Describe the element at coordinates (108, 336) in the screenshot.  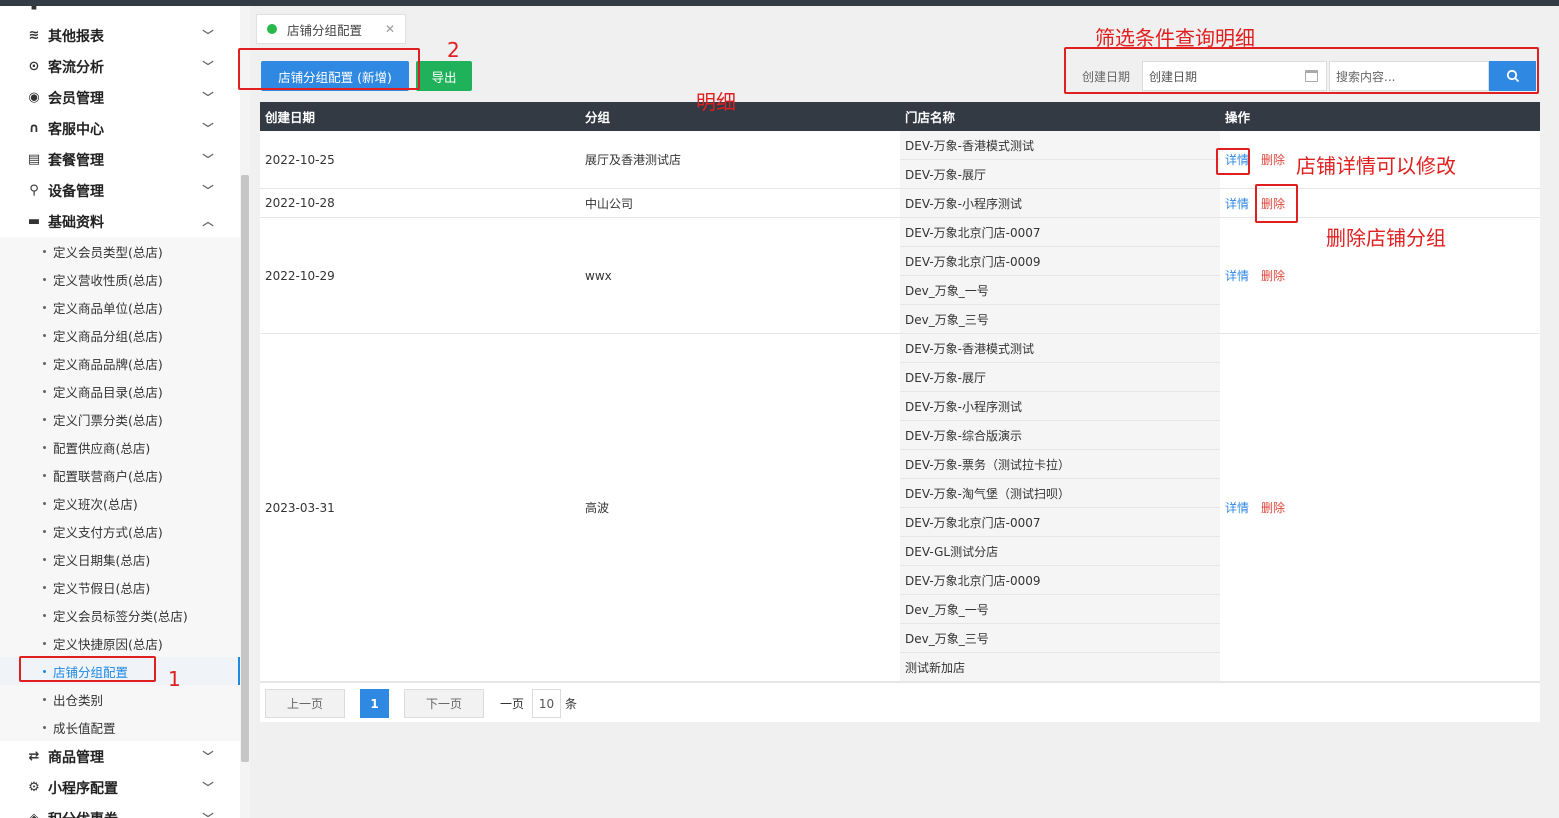
I see `sidebar-subitem-label: 定义商品分组(总店)` at that location.